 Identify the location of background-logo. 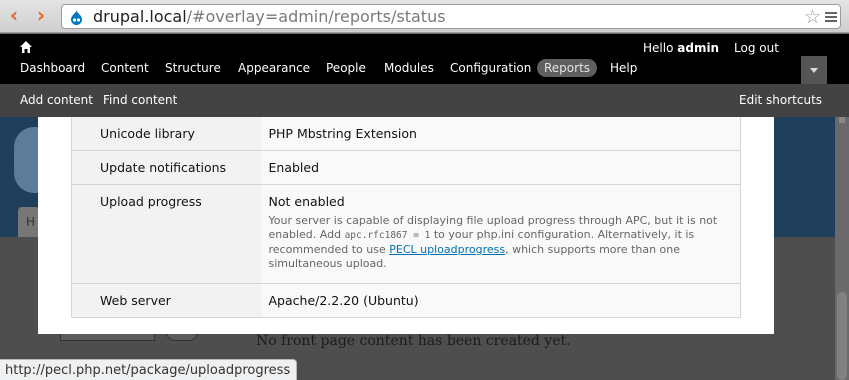
(27, 160).